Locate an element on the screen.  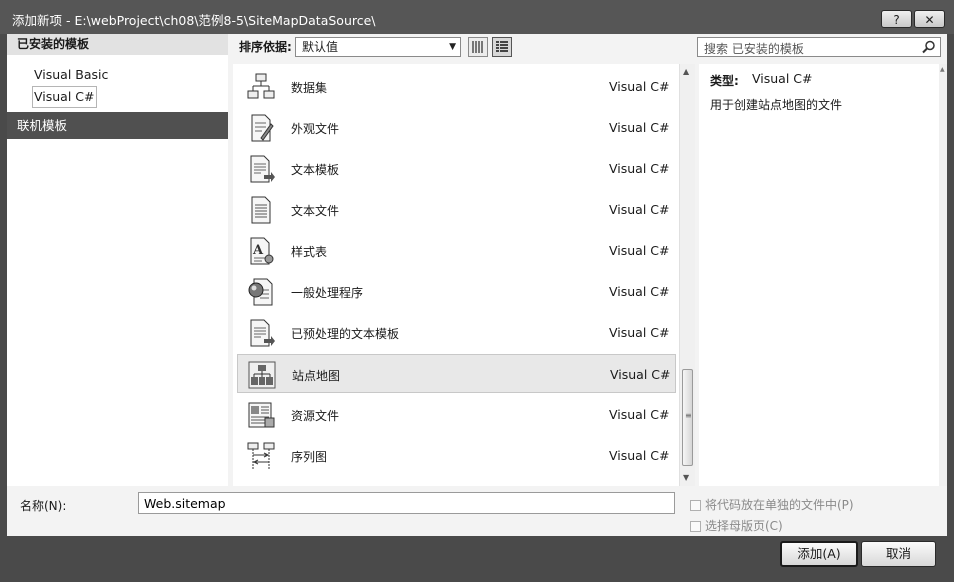
name-label: 名称(N): is located at coordinates (43, 506).